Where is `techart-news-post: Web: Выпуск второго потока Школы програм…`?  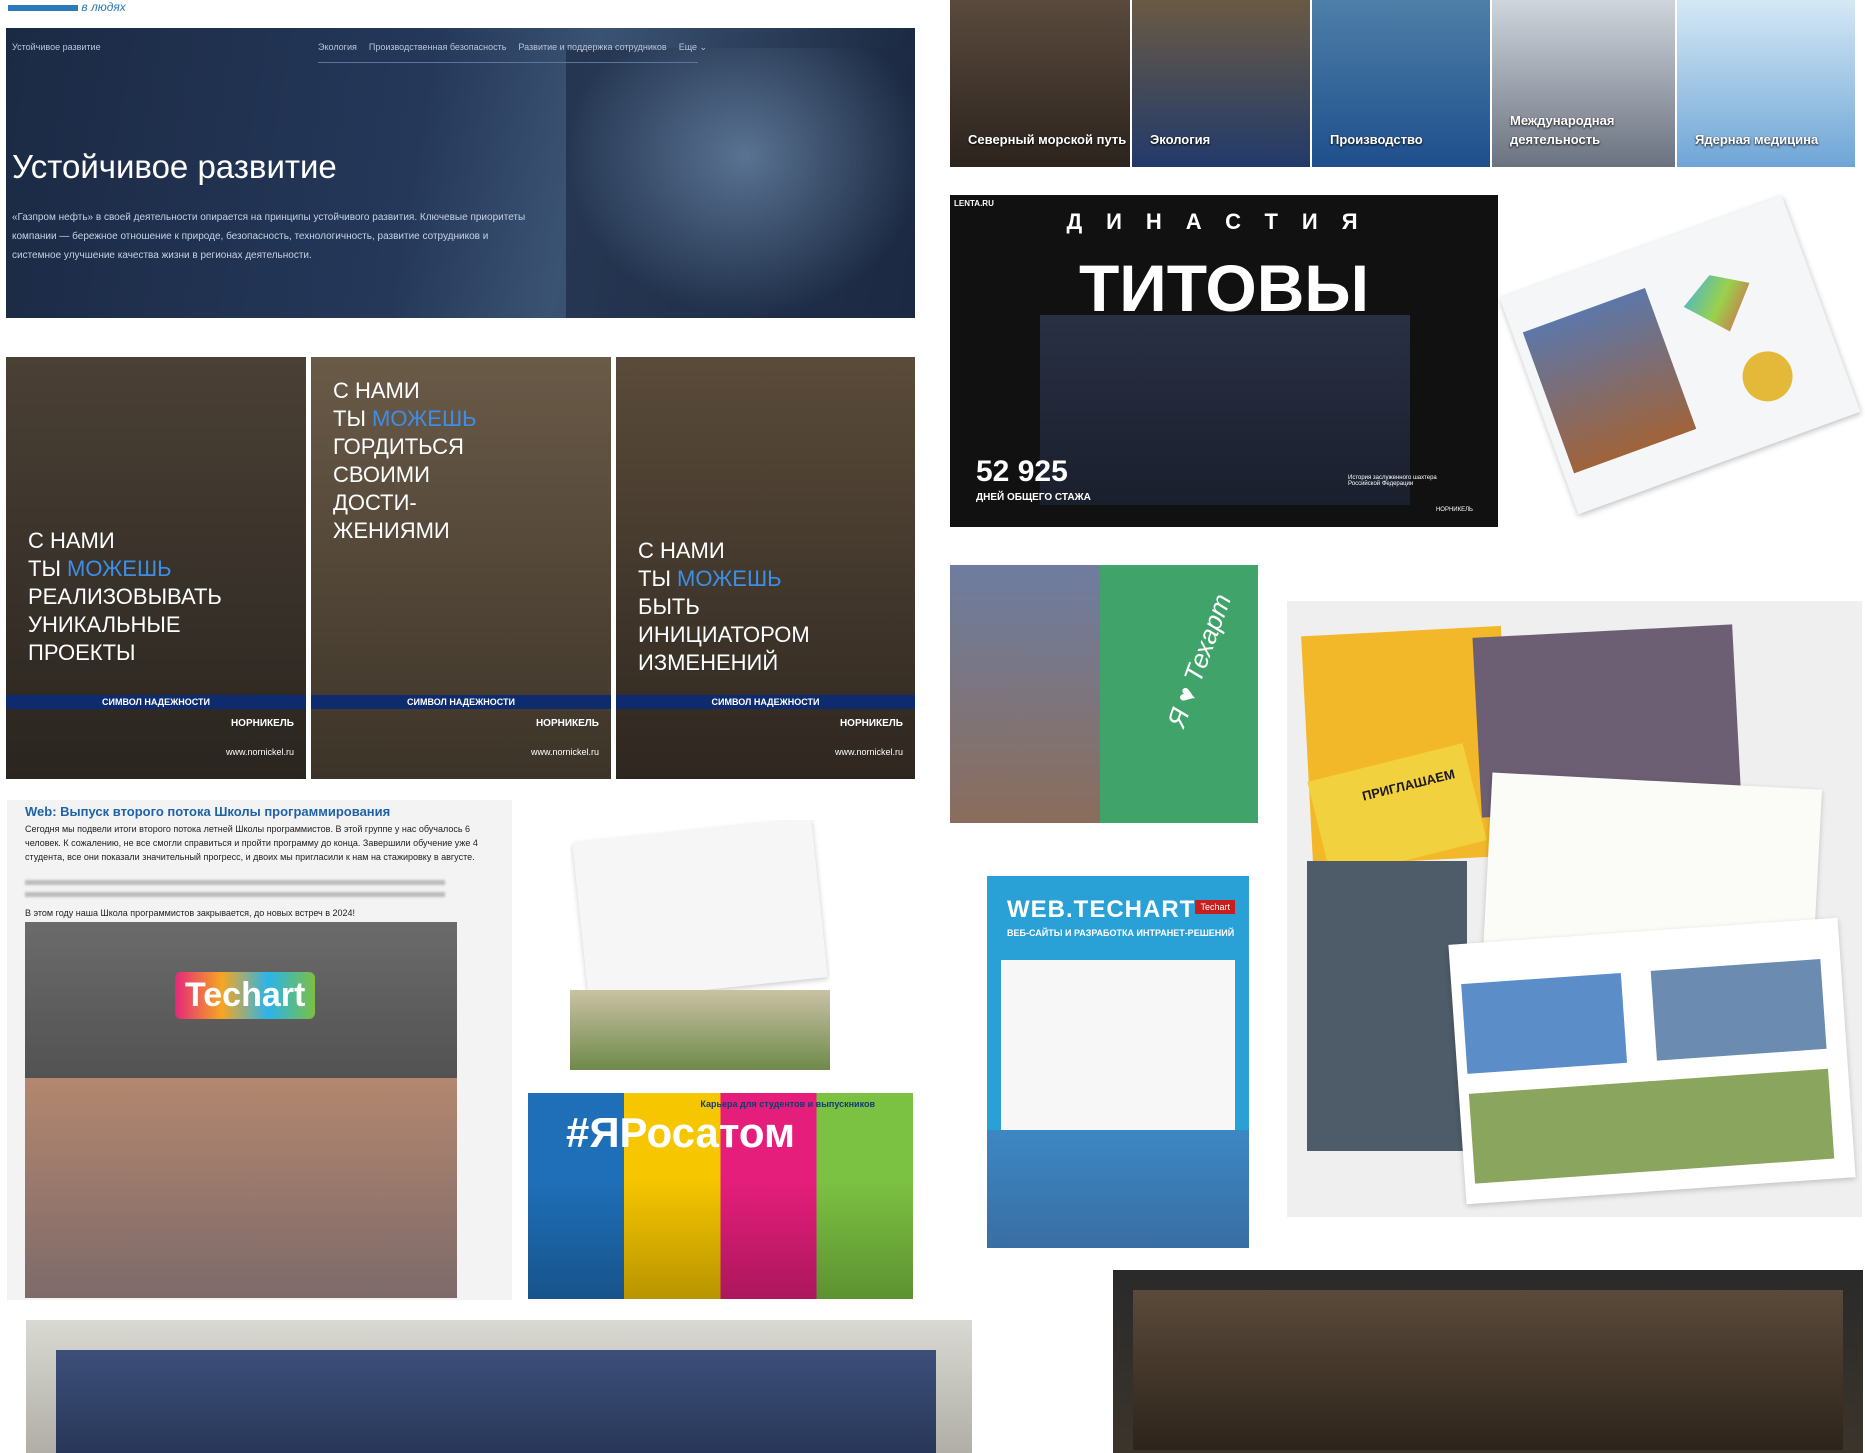
techart-news-post: Web: Выпуск второго потока Школы програм… is located at coordinates (259, 1050).